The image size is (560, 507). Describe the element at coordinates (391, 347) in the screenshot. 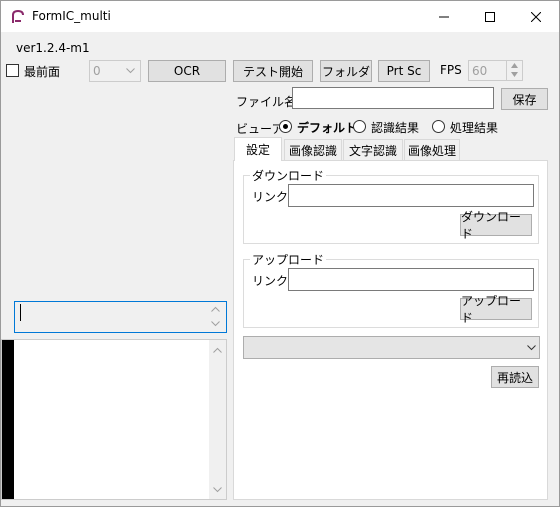

I see `settings-dropdown` at that location.